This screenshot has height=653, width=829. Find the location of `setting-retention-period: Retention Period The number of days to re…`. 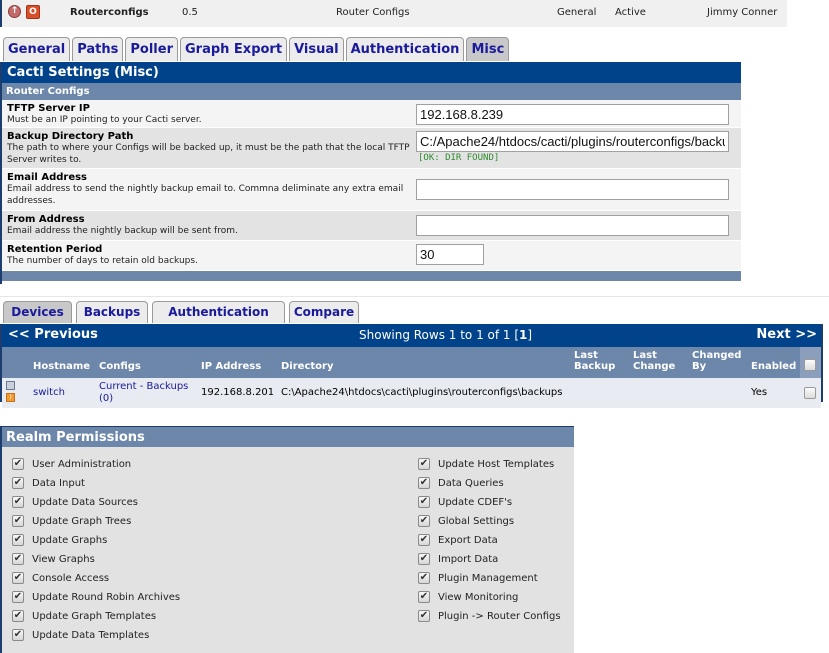

setting-retention-period: Retention Period The number of days to re… is located at coordinates (371, 256).